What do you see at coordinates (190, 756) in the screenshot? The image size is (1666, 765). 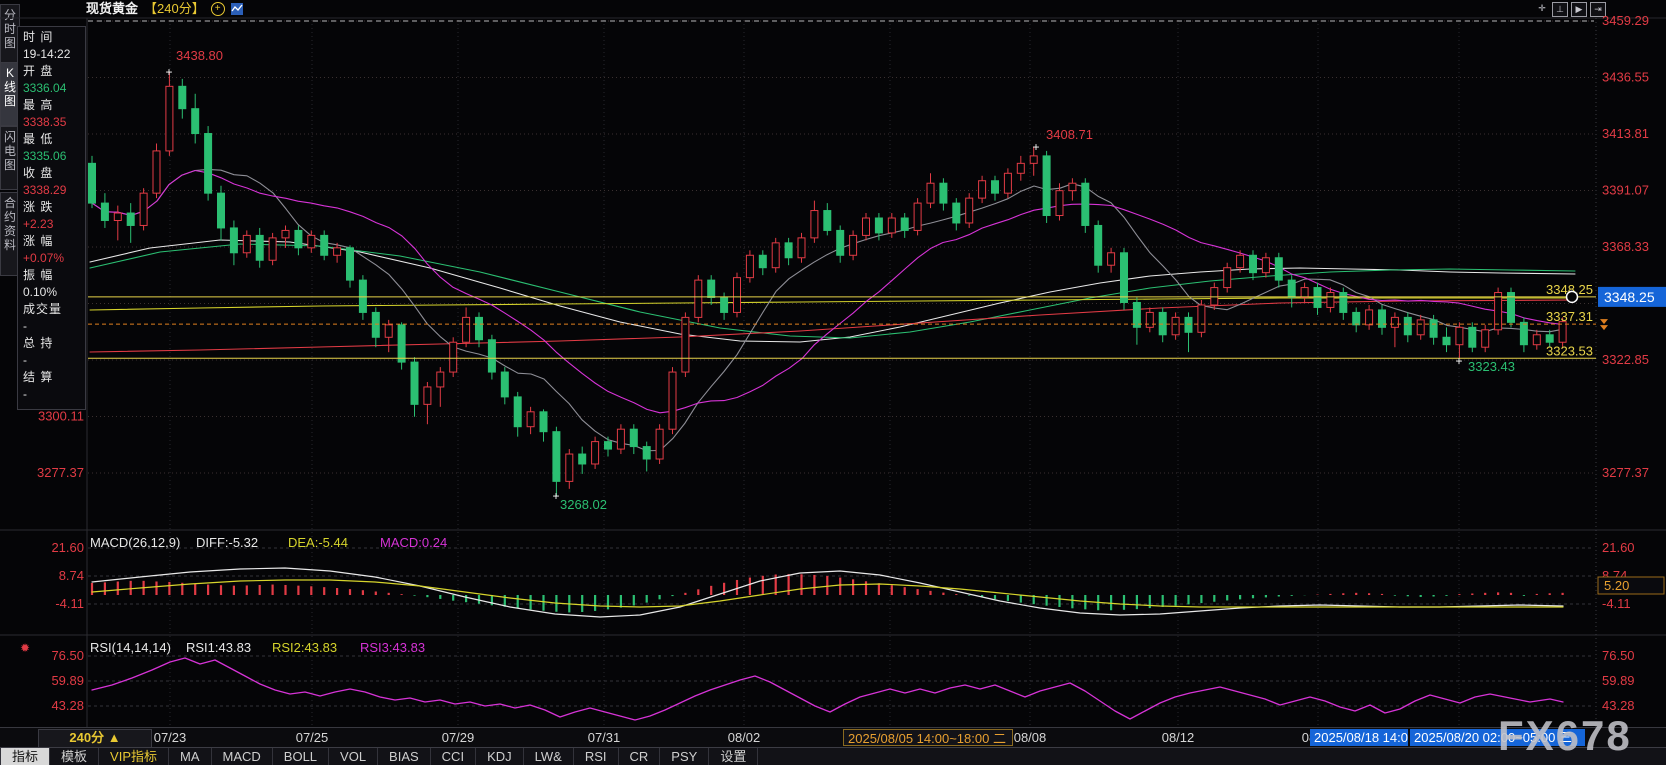 I see `toolbar-item-ma: MA` at bounding box center [190, 756].